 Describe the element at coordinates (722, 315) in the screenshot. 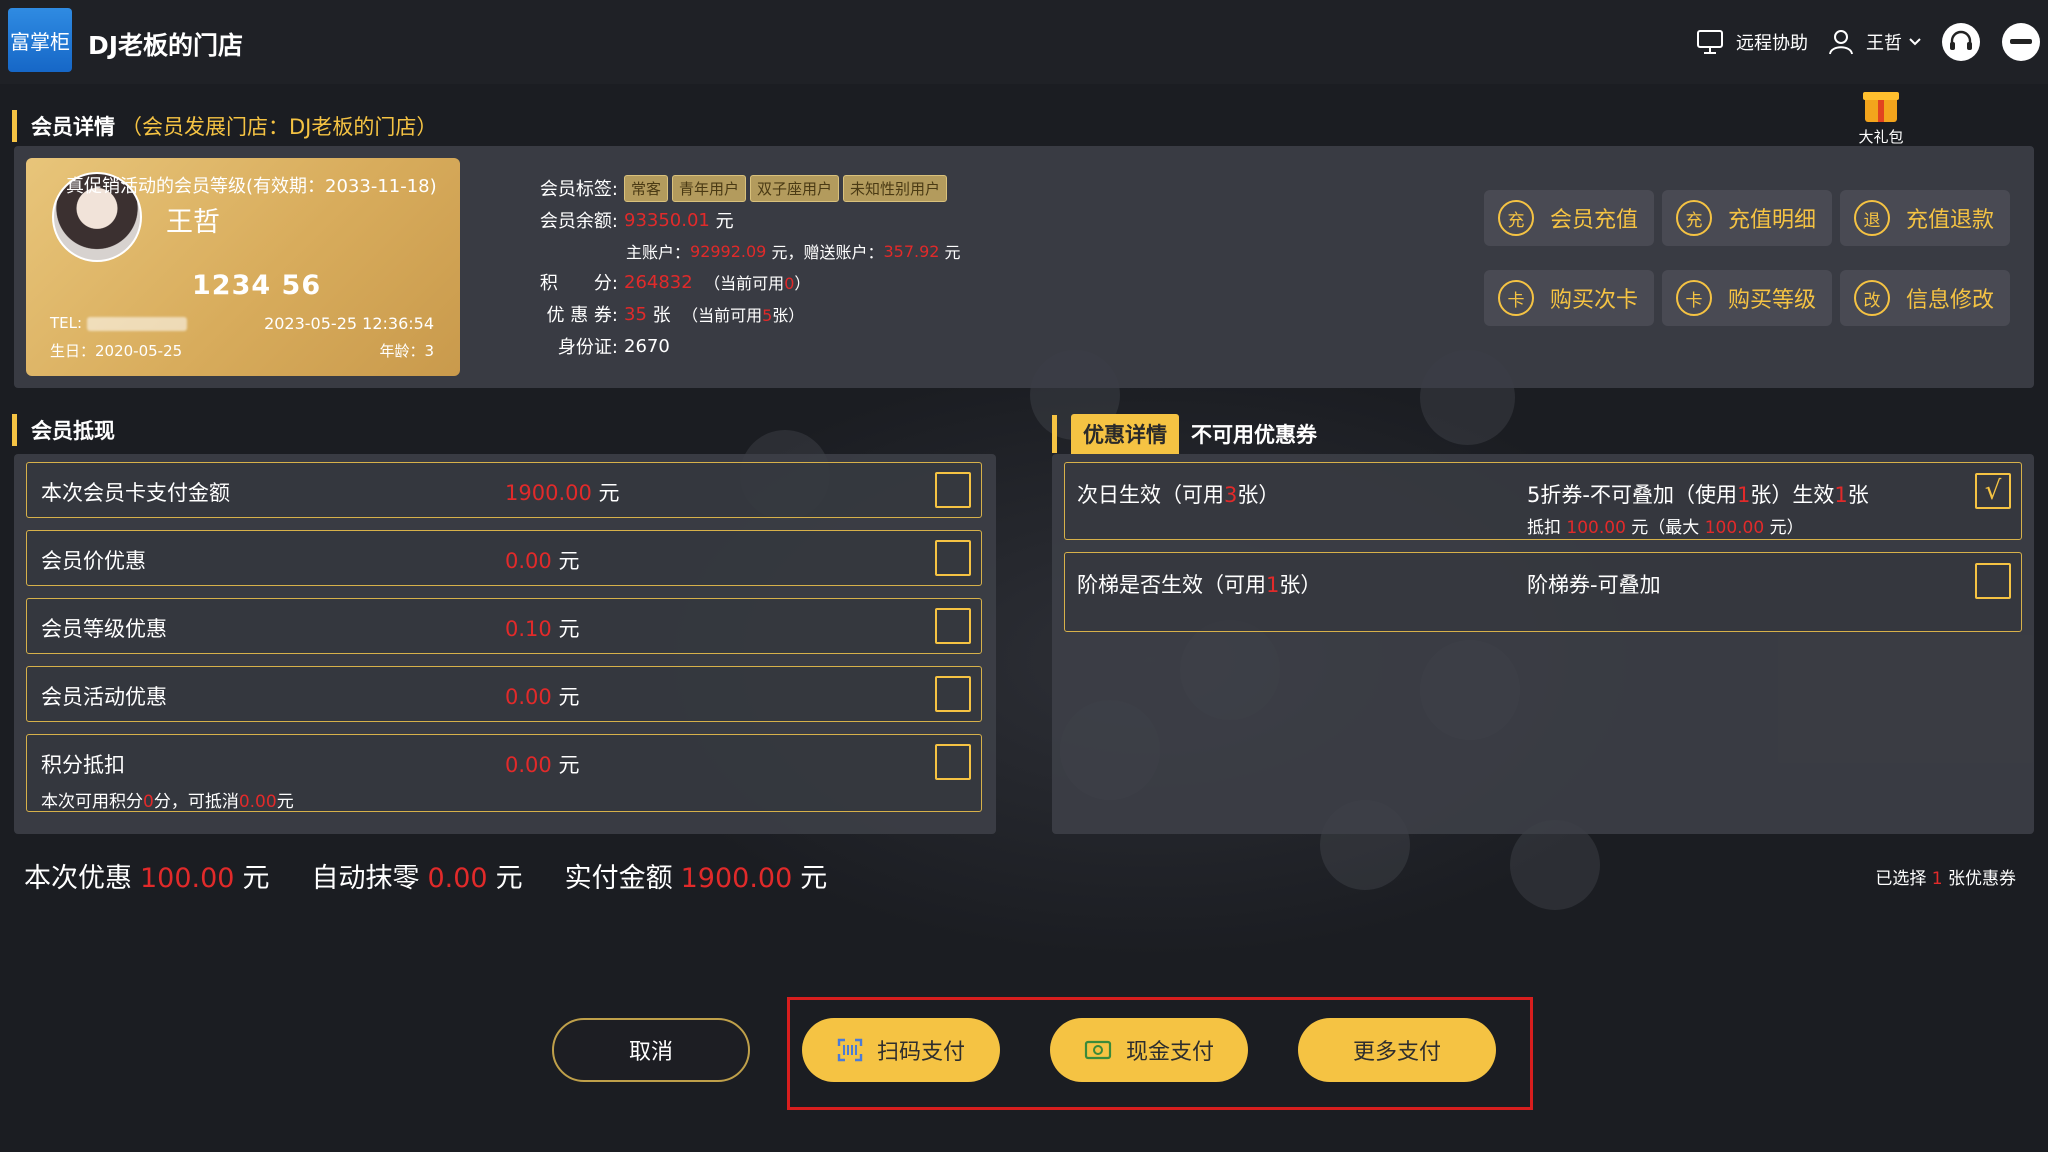

I see `coupon-available-pre: （当前可用` at that location.